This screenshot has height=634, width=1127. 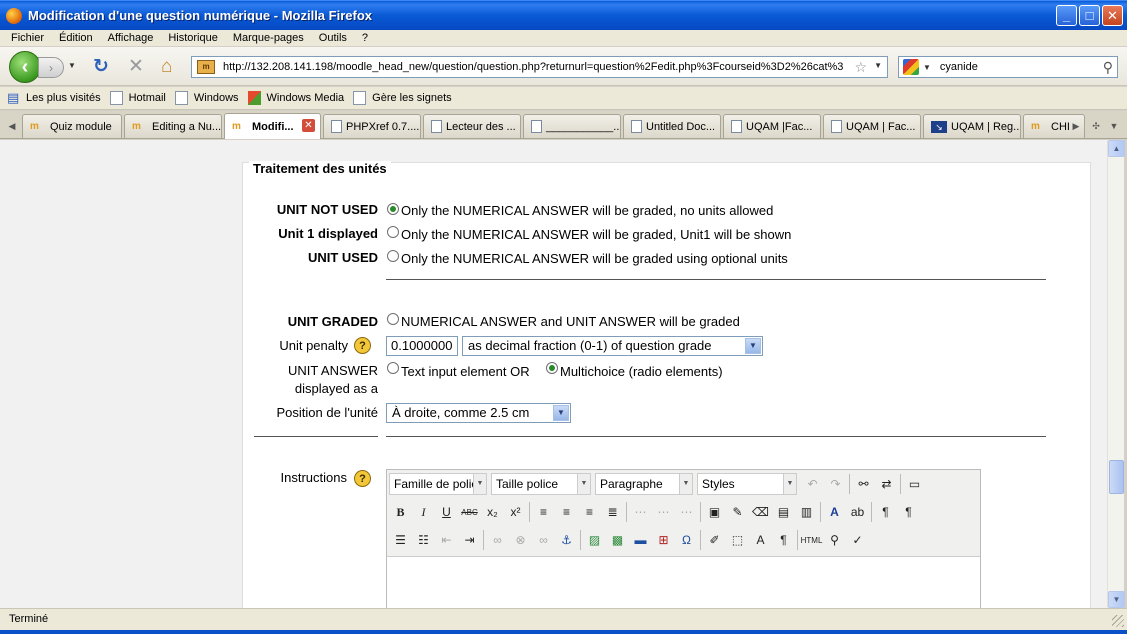 I want to click on menu-historique: Historique, so click(x=193, y=38).